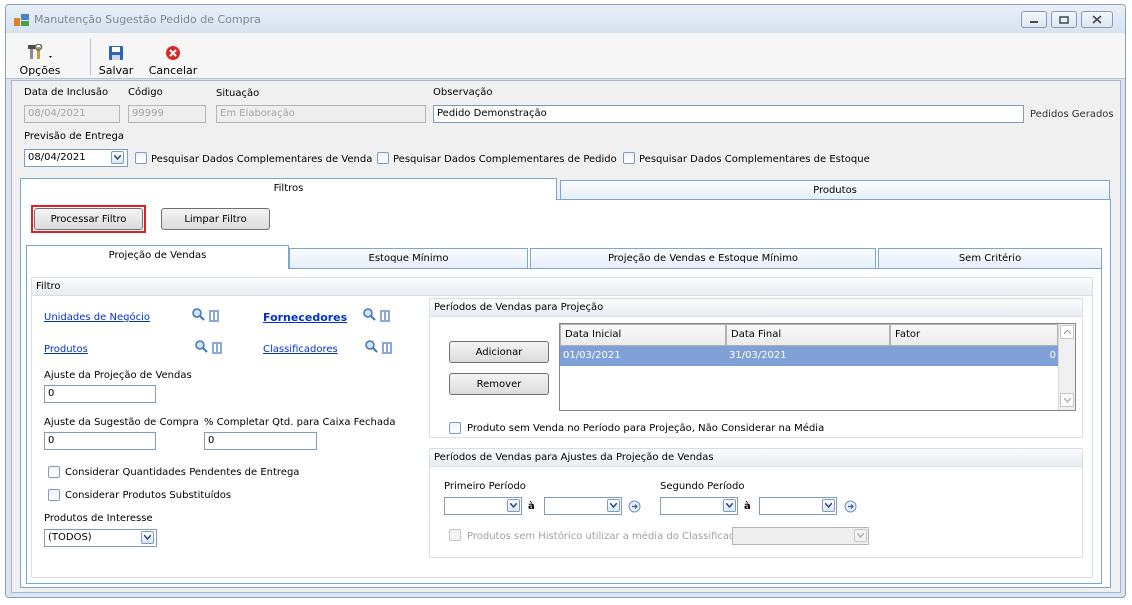  Describe the element at coordinates (531, 506) in the screenshot. I see `first-to-label: à` at that location.